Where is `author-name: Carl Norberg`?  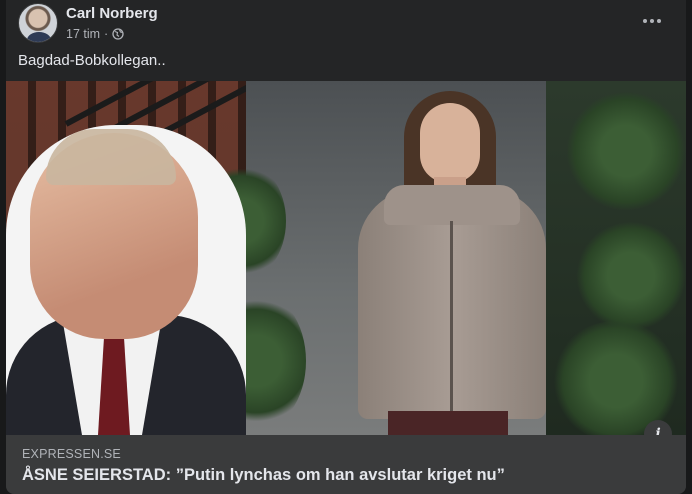
author-name: Carl Norberg is located at coordinates (112, 13).